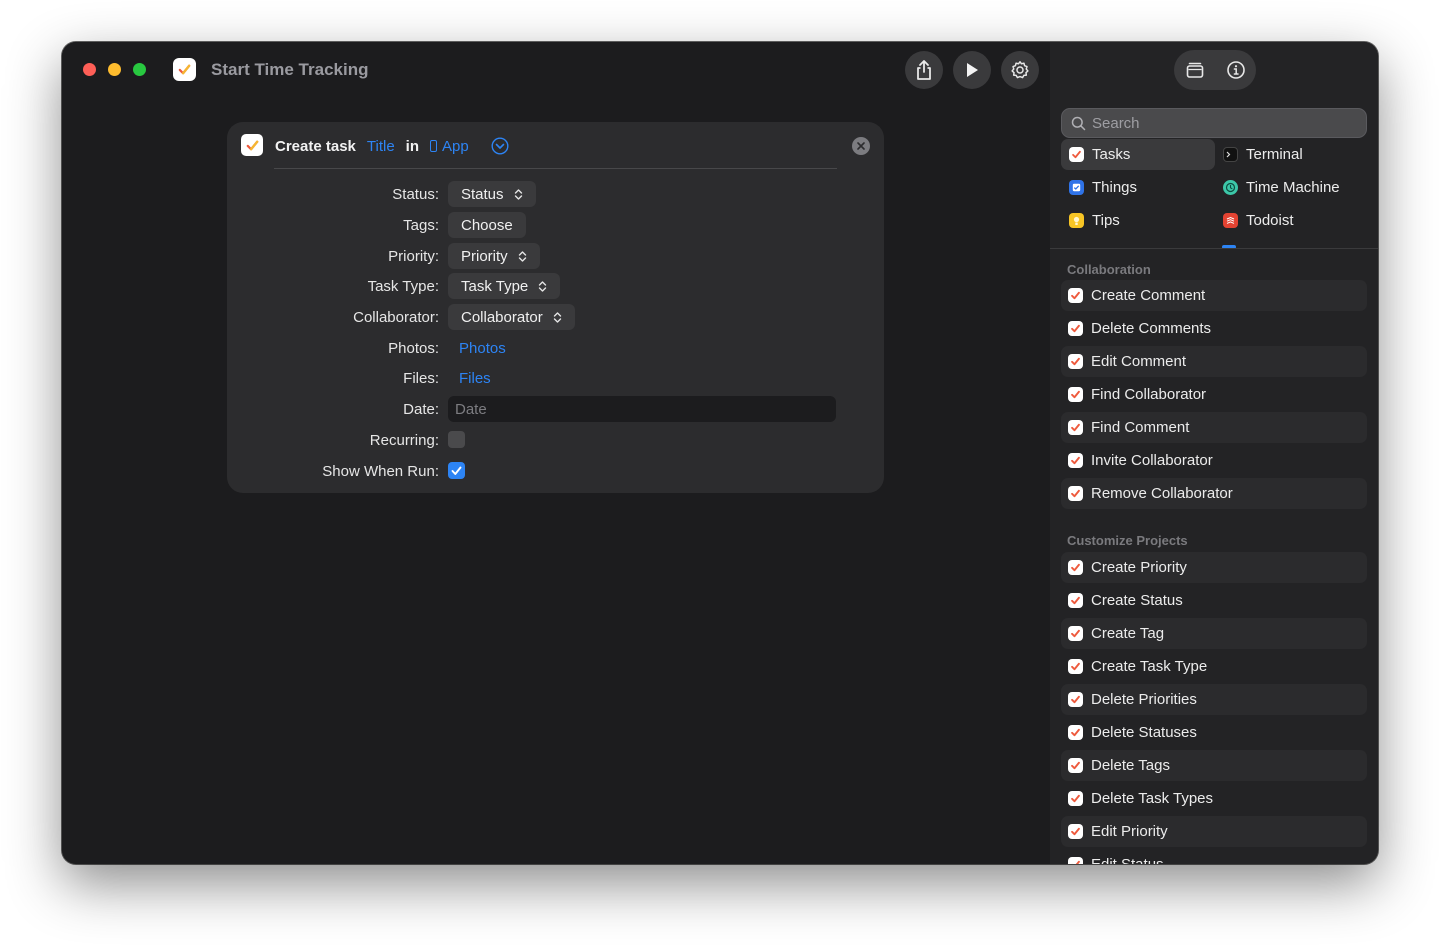 This screenshot has height=946, width=1440. I want to click on close-icon, so click(861, 146).